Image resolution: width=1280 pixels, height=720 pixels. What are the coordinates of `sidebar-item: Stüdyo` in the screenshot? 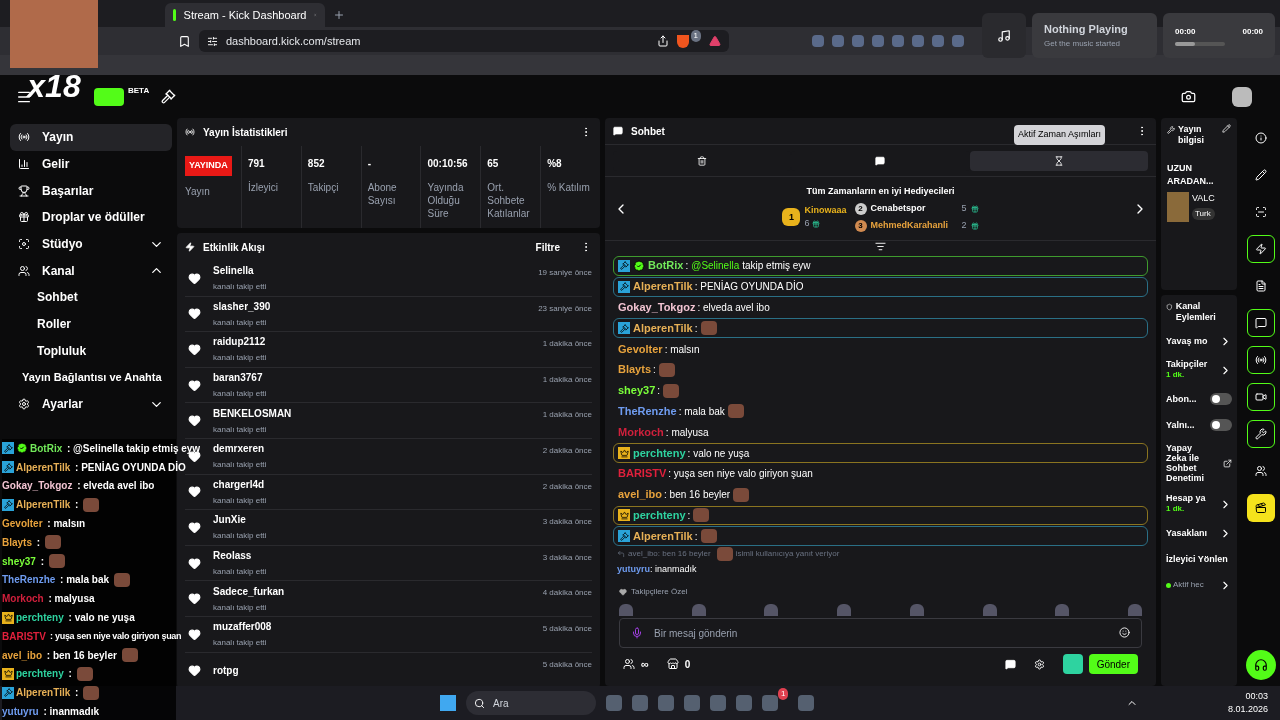 It's located at (91, 244).